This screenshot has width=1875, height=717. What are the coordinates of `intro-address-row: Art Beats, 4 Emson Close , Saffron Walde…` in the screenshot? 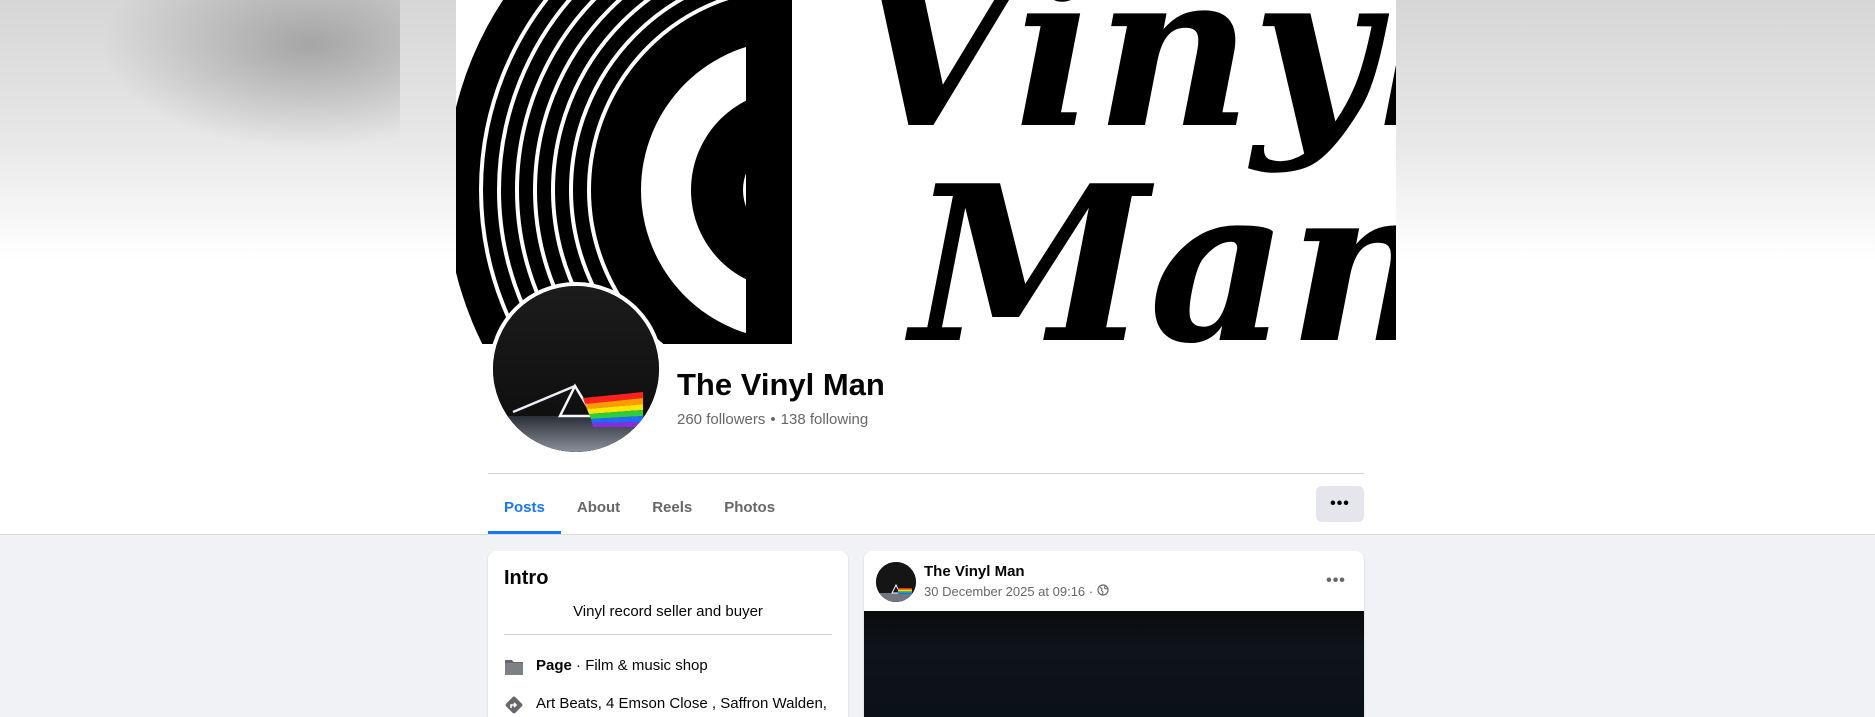 It's located at (668, 705).